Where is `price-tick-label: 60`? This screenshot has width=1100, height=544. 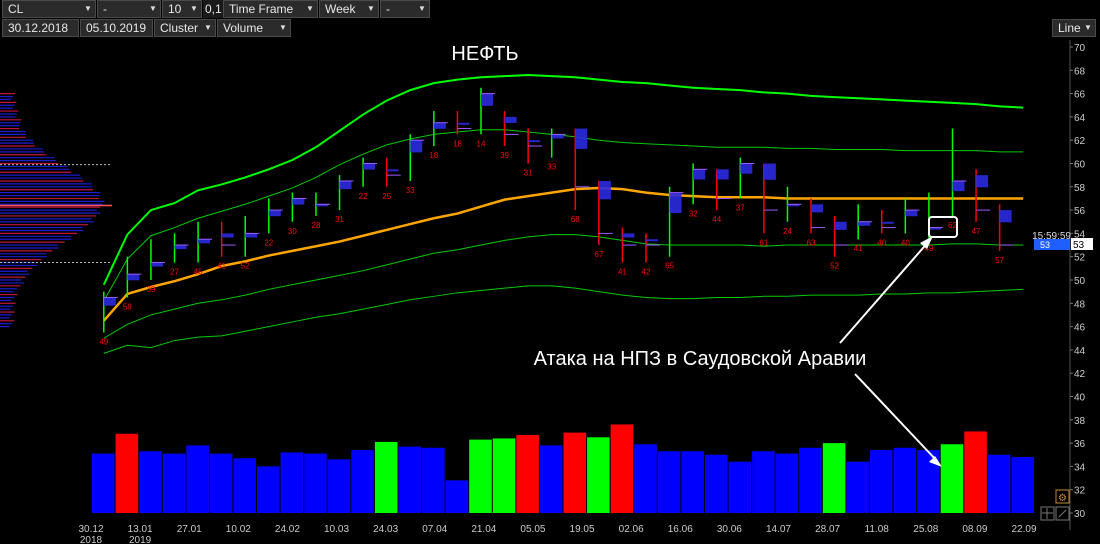 price-tick-label: 60 is located at coordinates (1080, 165).